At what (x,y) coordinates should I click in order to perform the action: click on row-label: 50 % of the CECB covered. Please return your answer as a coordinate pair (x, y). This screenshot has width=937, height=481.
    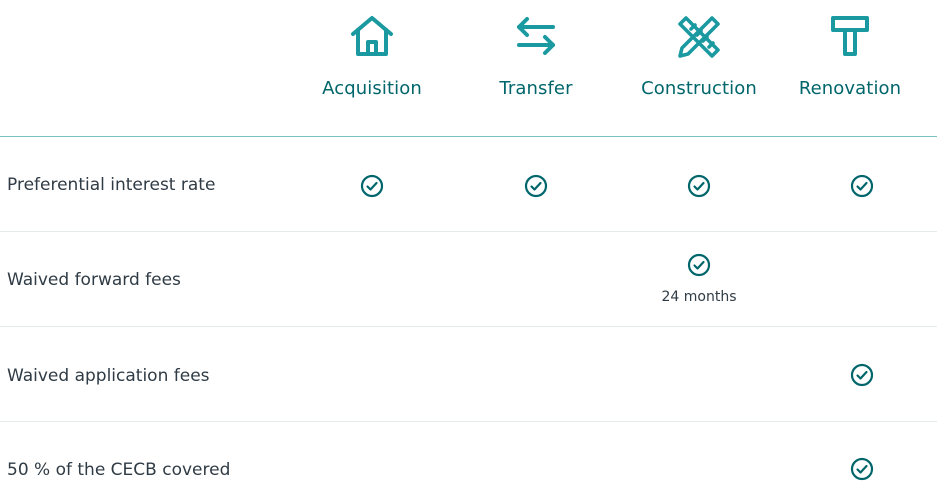
    Looking at the image, I should click on (119, 470).